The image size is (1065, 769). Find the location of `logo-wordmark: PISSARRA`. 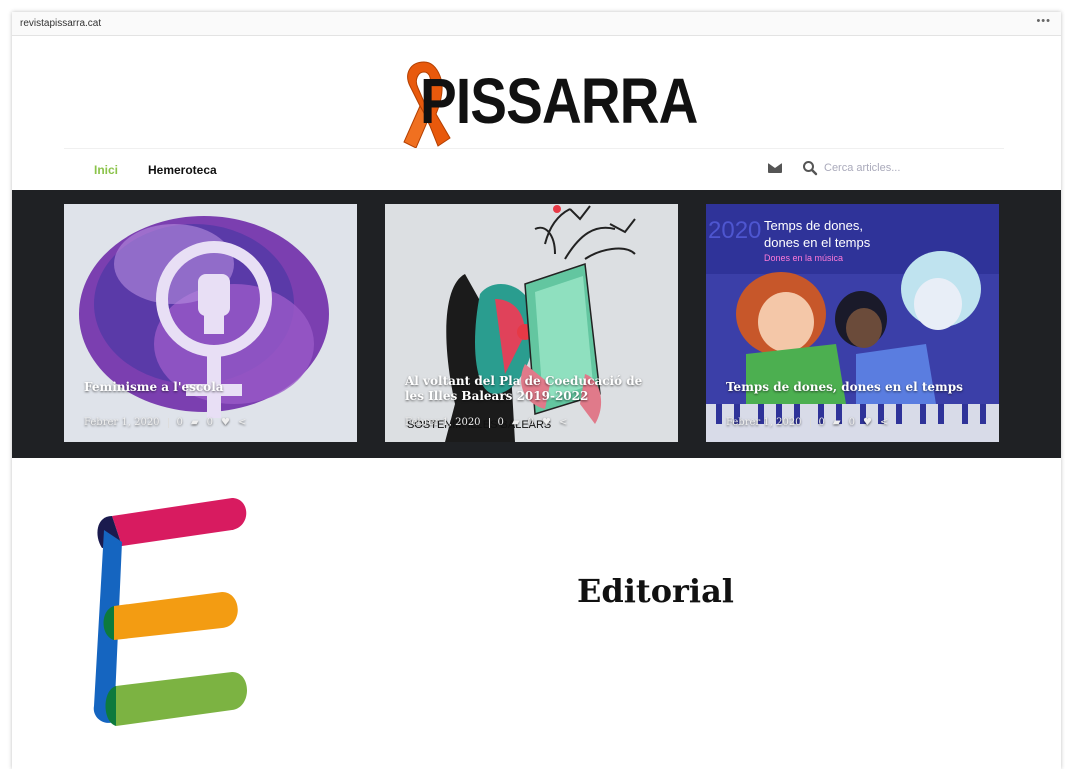

logo-wordmark: PISSARRA is located at coordinates (559, 101).